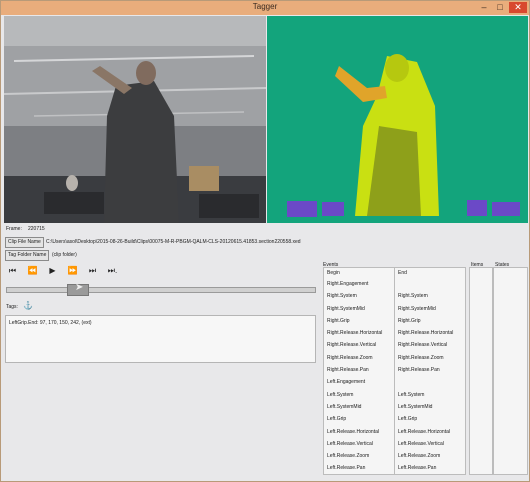 This screenshot has width=530, height=482. I want to click on mouse-cursor-icon: ➤, so click(79, 287).